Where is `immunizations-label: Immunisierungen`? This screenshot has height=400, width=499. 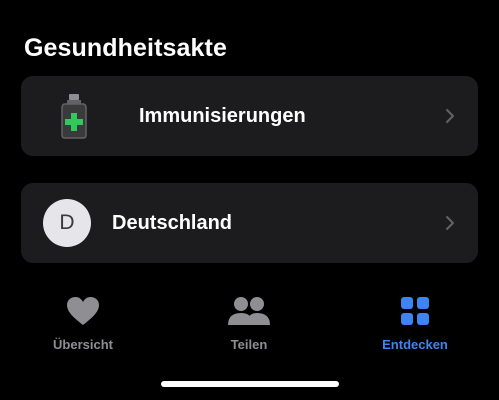
immunizations-label: Immunisierungen is located at coordinates (222, 115).